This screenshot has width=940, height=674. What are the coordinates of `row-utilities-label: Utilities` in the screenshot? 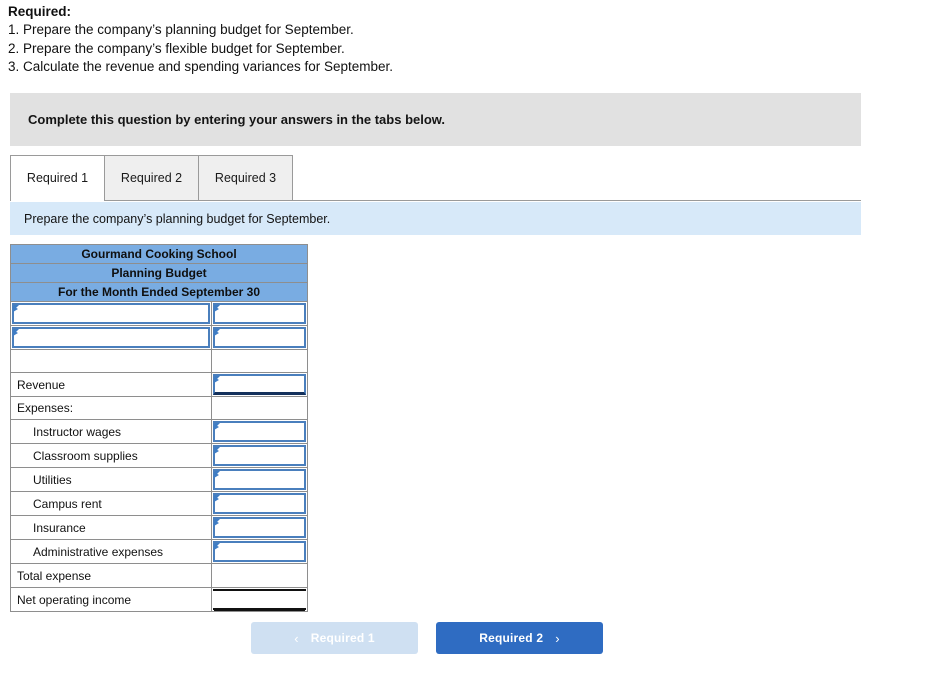 It's located at (111, 479).